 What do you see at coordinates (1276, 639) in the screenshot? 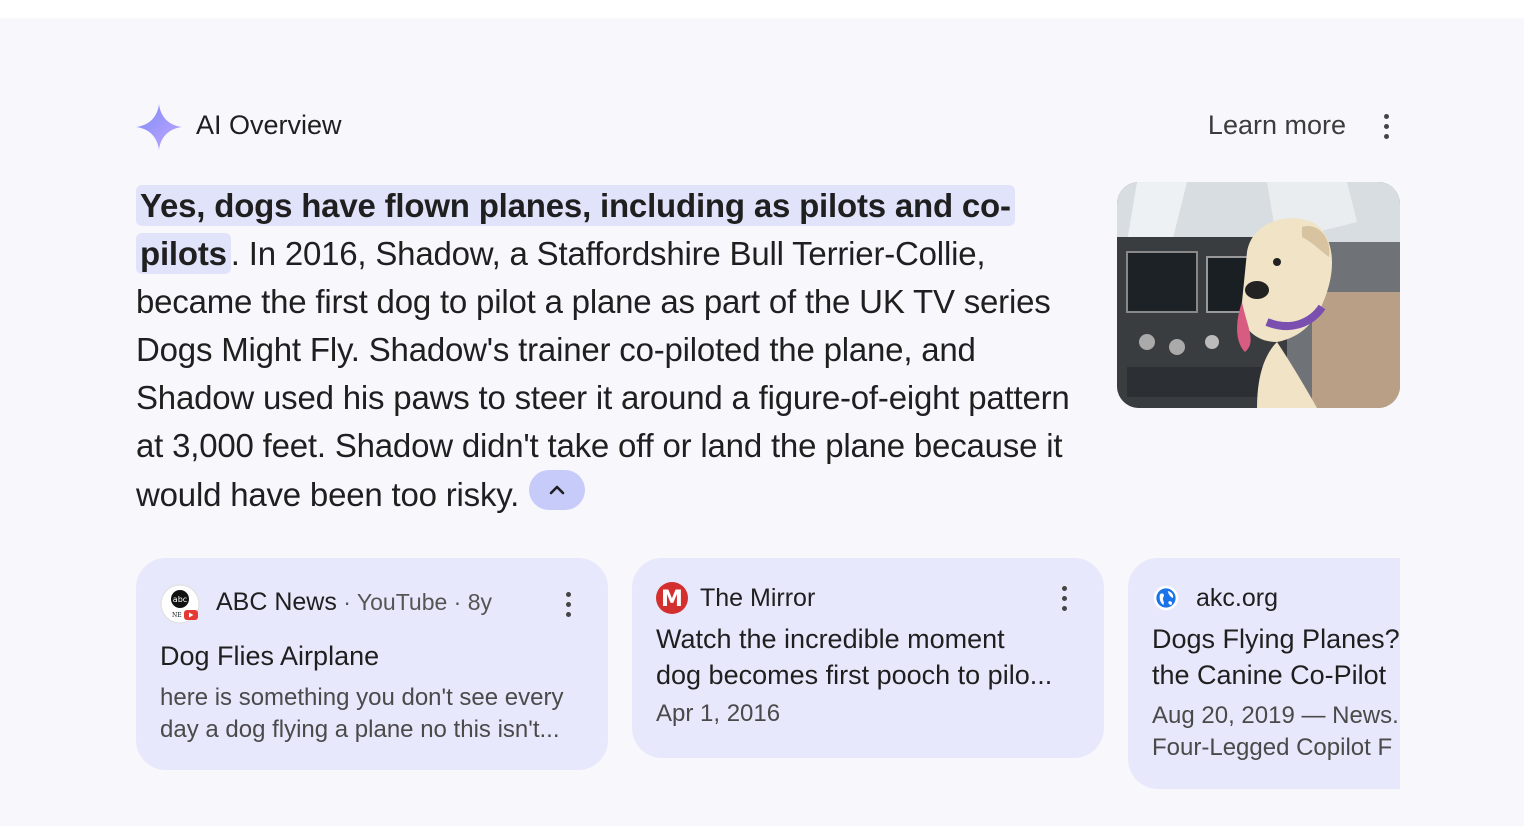
I see `title-line: Dogs Flying Planes?` at bounding box center [1276, 639].